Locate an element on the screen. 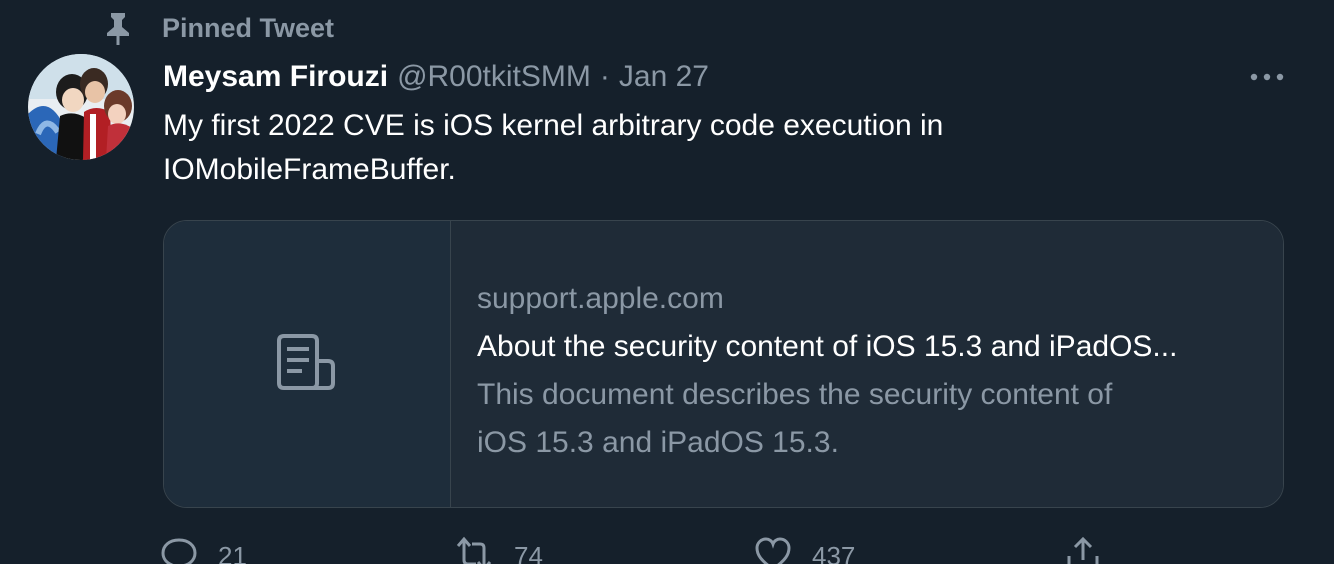 This screenshot has height=564, width=1334. document-icon is located at coordinates (307, 364).